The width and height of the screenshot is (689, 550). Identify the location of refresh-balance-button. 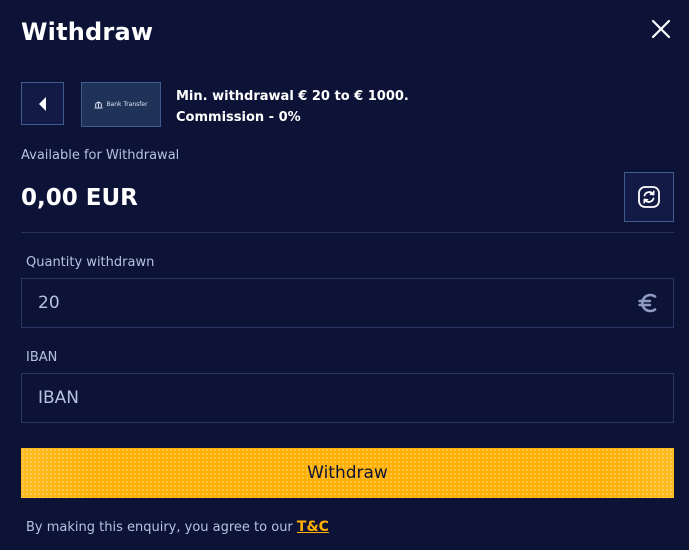
(649, 197).